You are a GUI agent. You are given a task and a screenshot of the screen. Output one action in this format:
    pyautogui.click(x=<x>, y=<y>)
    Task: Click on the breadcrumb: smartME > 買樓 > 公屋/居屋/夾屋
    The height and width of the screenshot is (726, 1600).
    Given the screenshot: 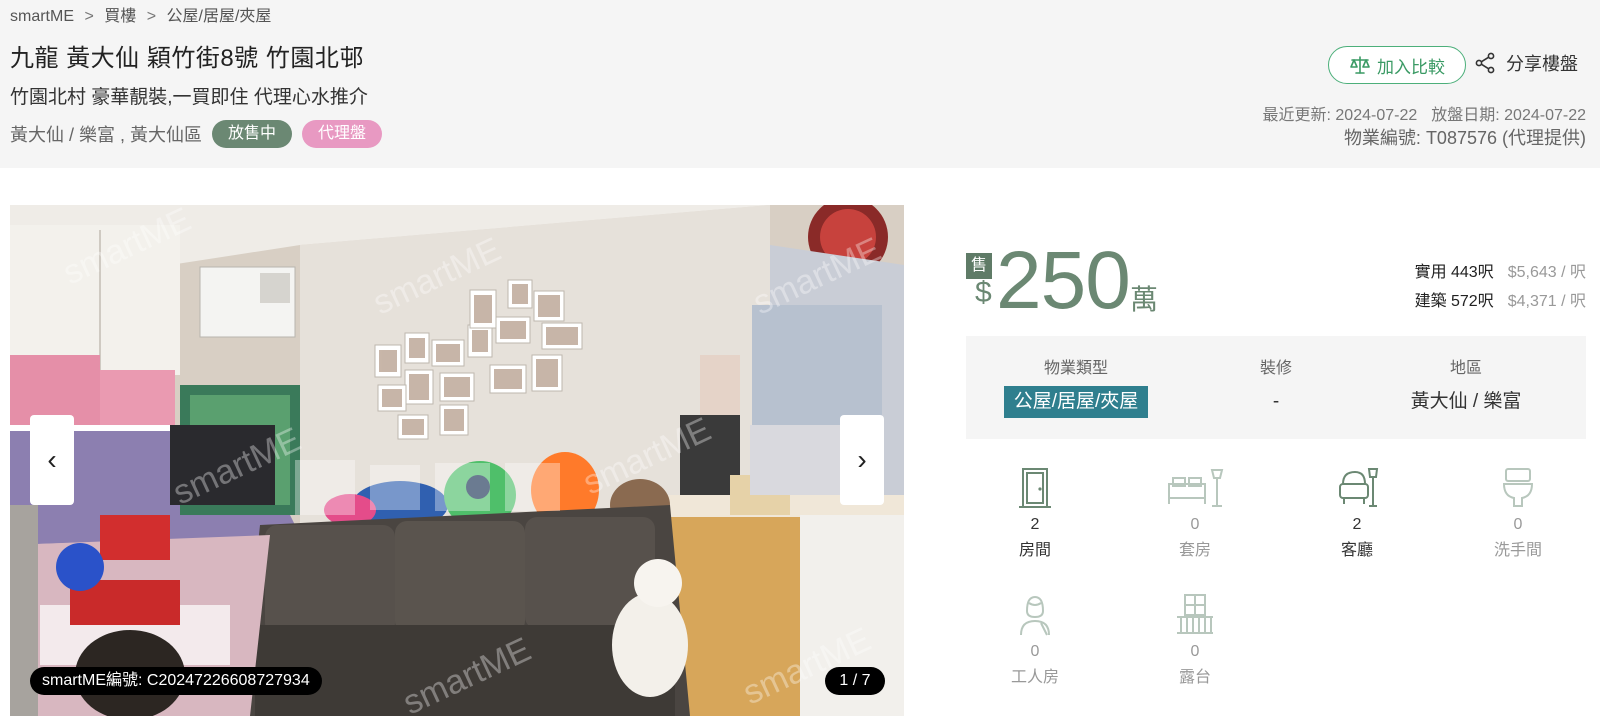 What is the action you would take?
    pyautogui.click(x=140, y=14)
    